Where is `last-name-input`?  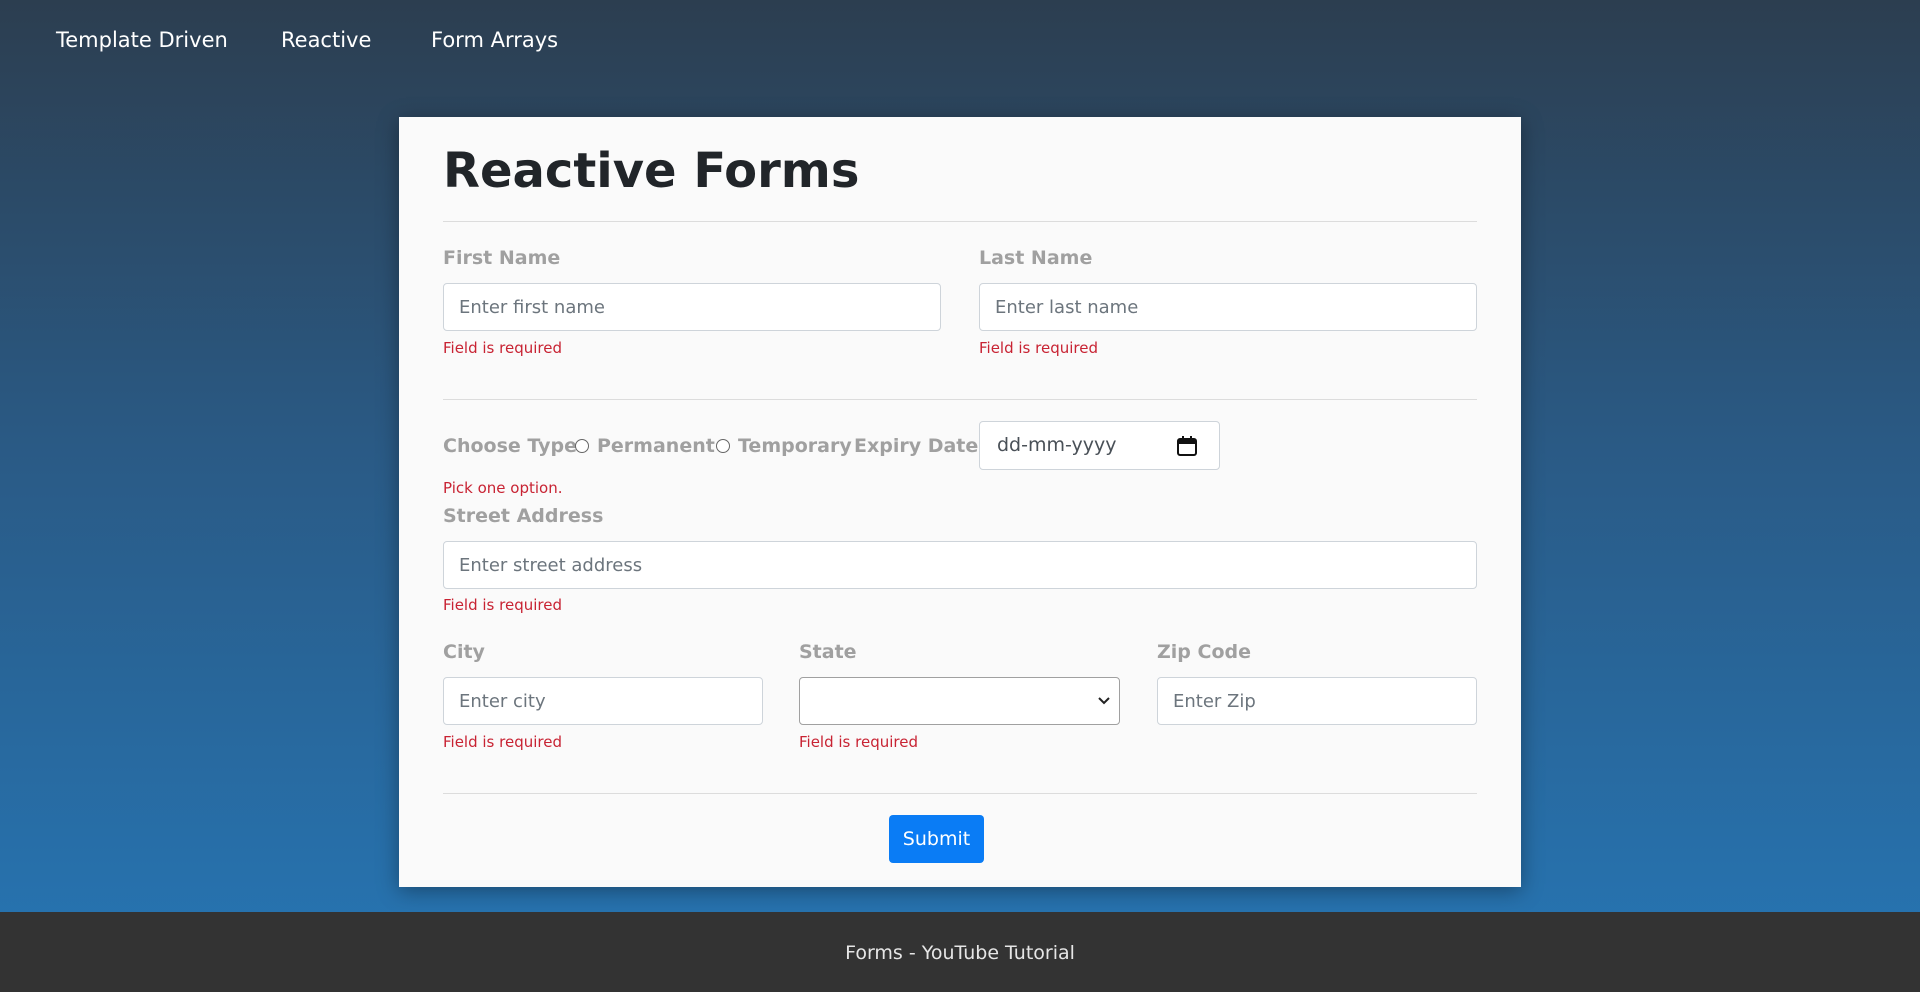 last-name-input is located at coordinates (1228, 307).